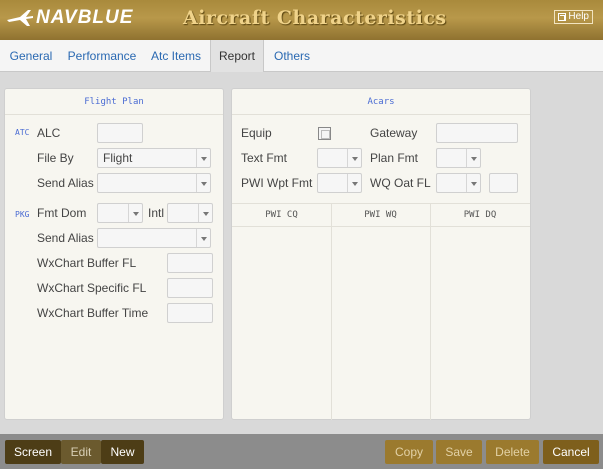 This screenshot has height=469, width=603. I want to click on wx-buffer-fl-input, so click(190, 263).